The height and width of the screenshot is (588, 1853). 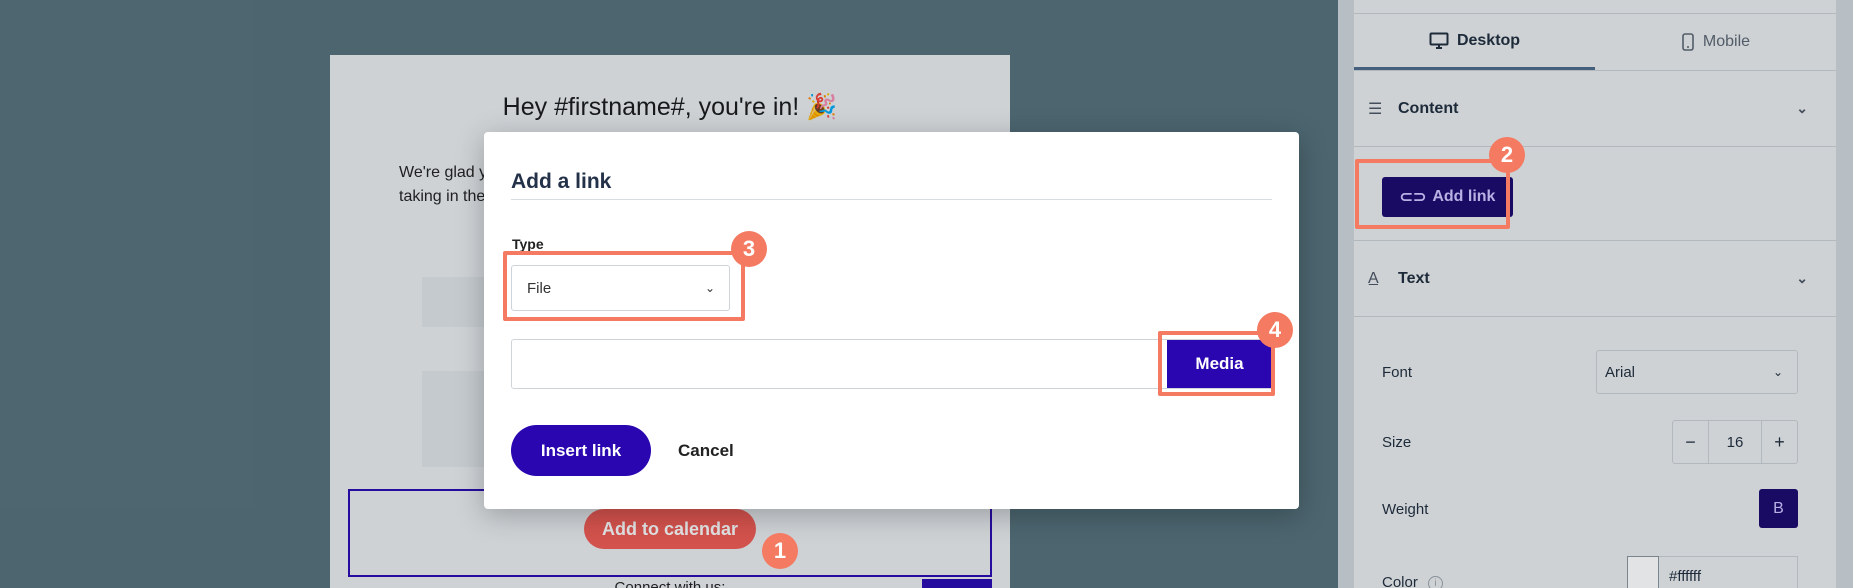 What do you see at coordinates (749, 249) in the screenshot?
I see `step-badge-3: 3` at bounding box center [749, 249].